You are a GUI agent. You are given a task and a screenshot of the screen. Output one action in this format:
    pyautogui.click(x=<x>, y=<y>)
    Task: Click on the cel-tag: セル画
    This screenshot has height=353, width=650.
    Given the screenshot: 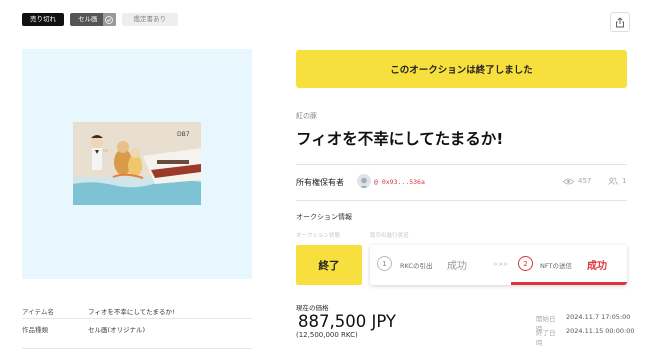 What is the action you would take?
    pyautogui.click(x=93, y=19)
    